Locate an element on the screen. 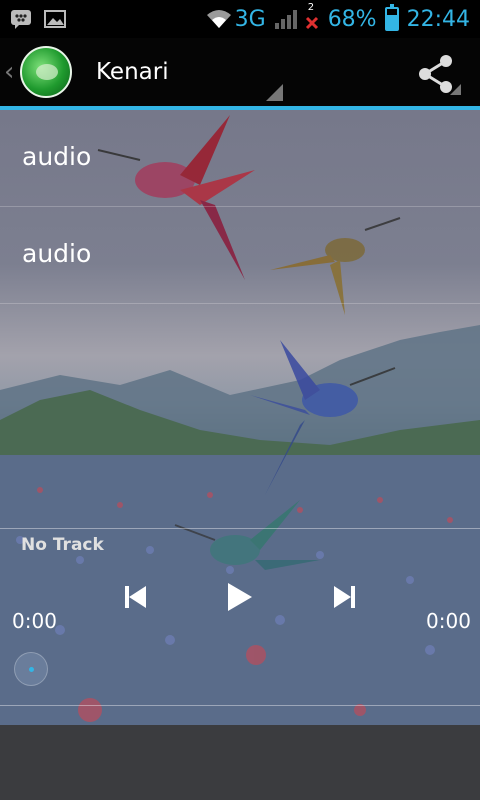 The height and width of the screenshot is (800, 480). next-button is located at coordinates (344, 597).